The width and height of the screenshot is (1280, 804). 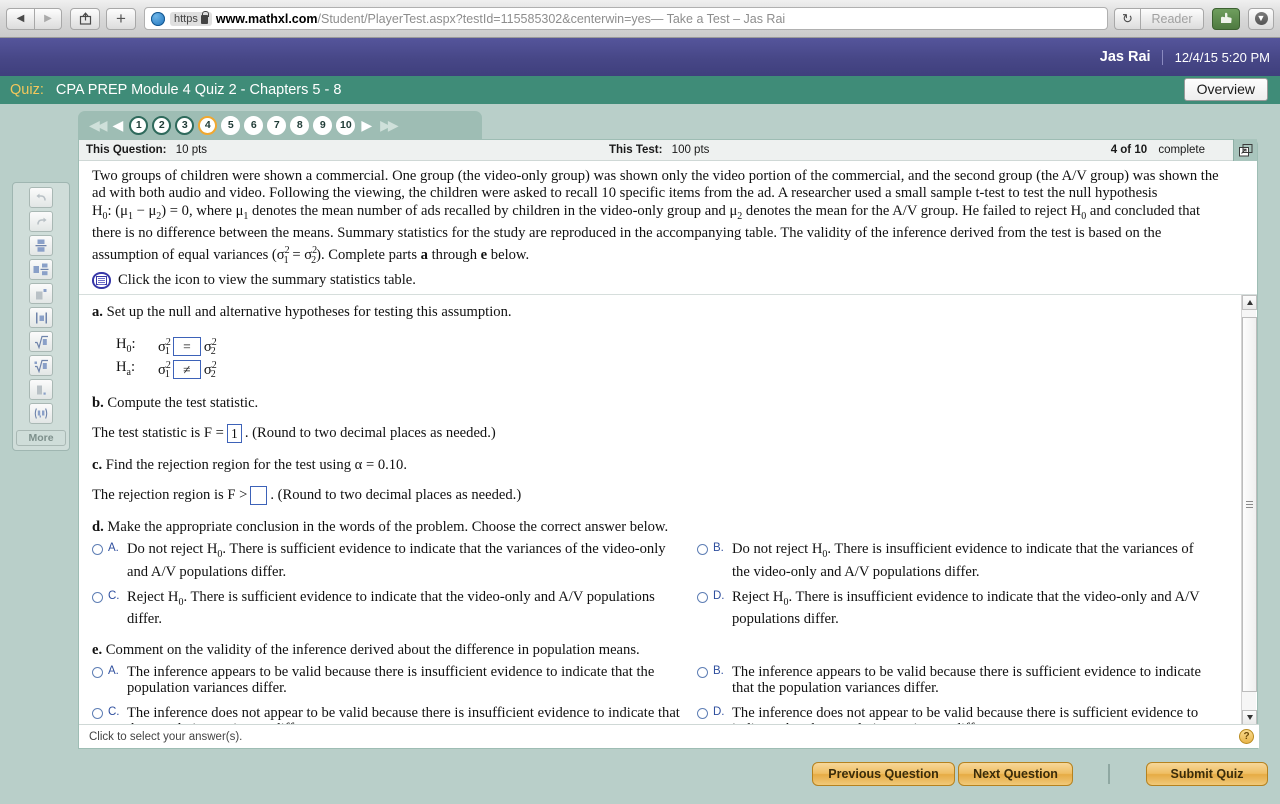 What do you see at coordinates (323, 125) in the screenshot?
I see `question-bubble-9: 9` at bounding box center [323, 125].